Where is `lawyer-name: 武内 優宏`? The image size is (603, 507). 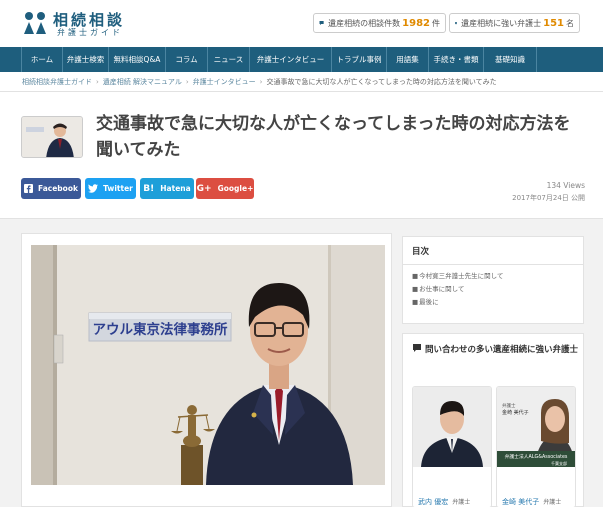 lawyer-name: 武内 優宏 is located at coordinates (433, 502).